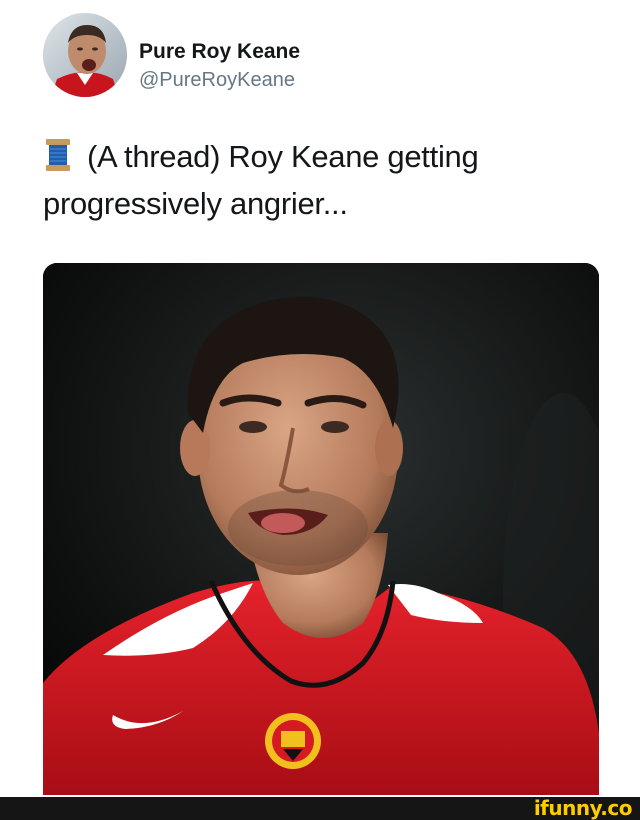  I want to click on tweet-header: Pure Roy Keane @PureRoyKeane, so click(323, 56).